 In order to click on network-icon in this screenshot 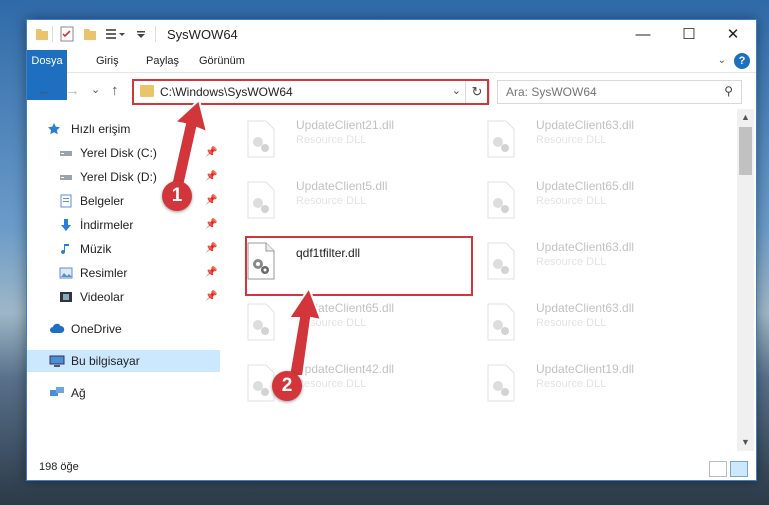, I will do `click(57, 391)`.